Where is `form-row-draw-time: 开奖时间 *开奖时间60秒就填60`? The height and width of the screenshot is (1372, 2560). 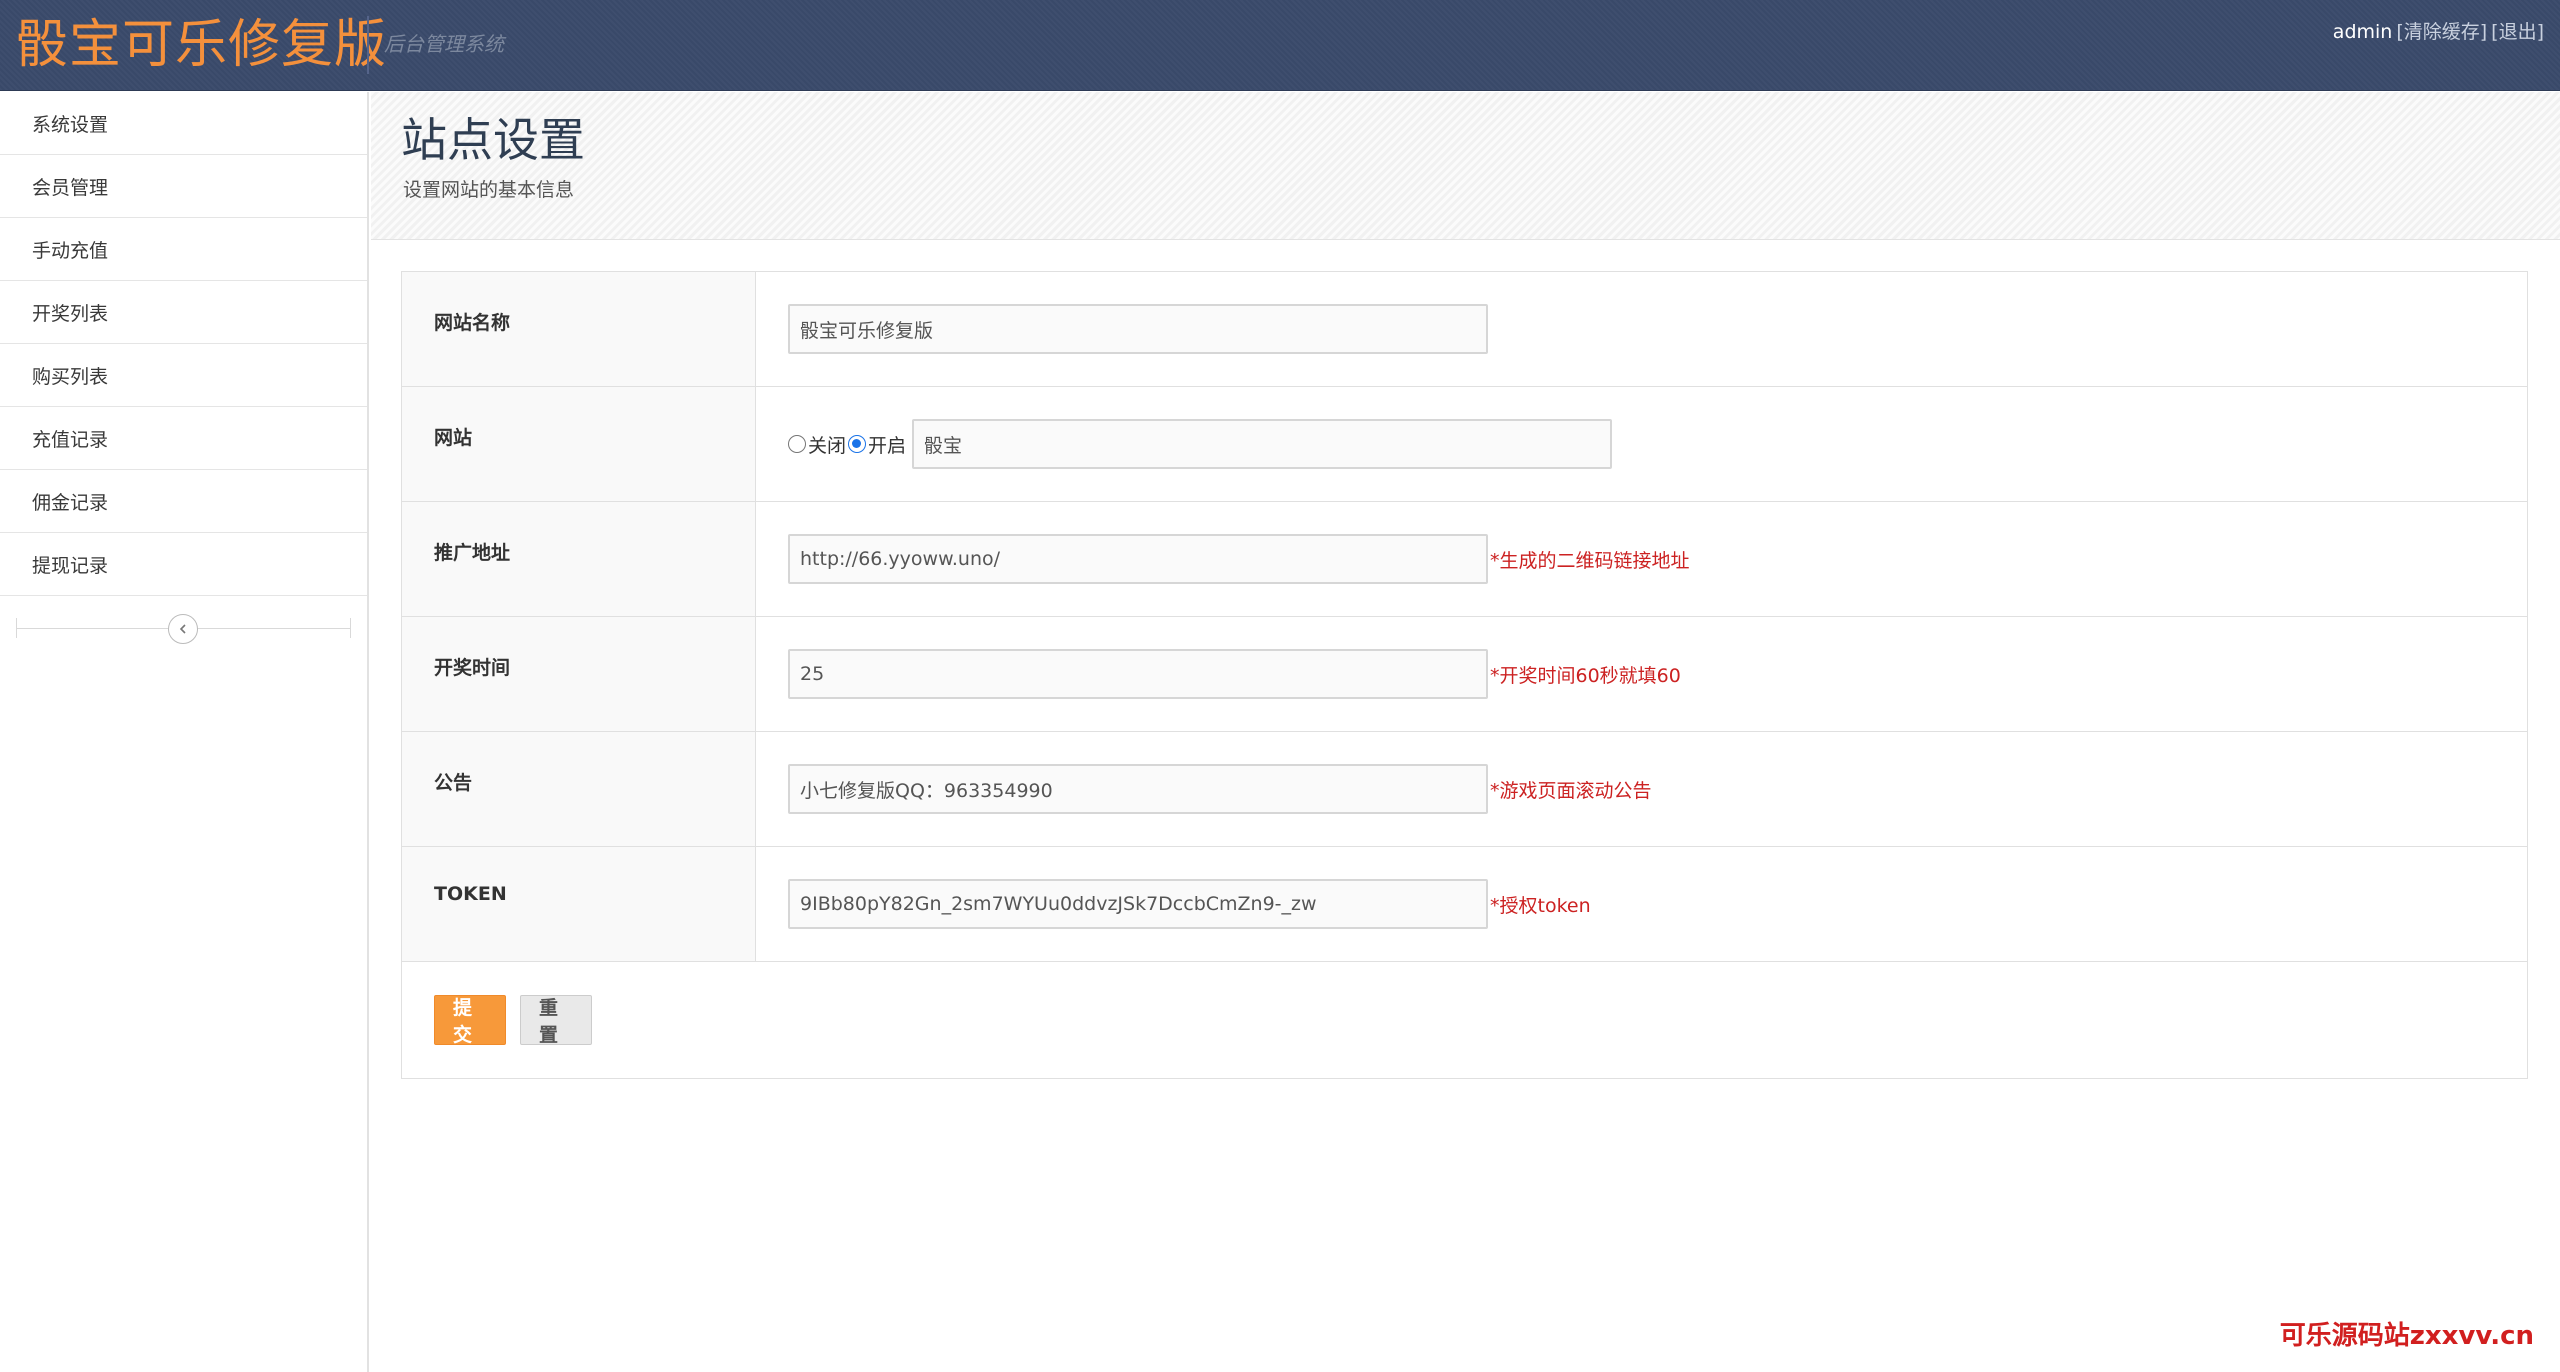 form-row-draw-time: 开奖时间 *开奖时间60秒就填60 is located at coordinates (1464, 674).